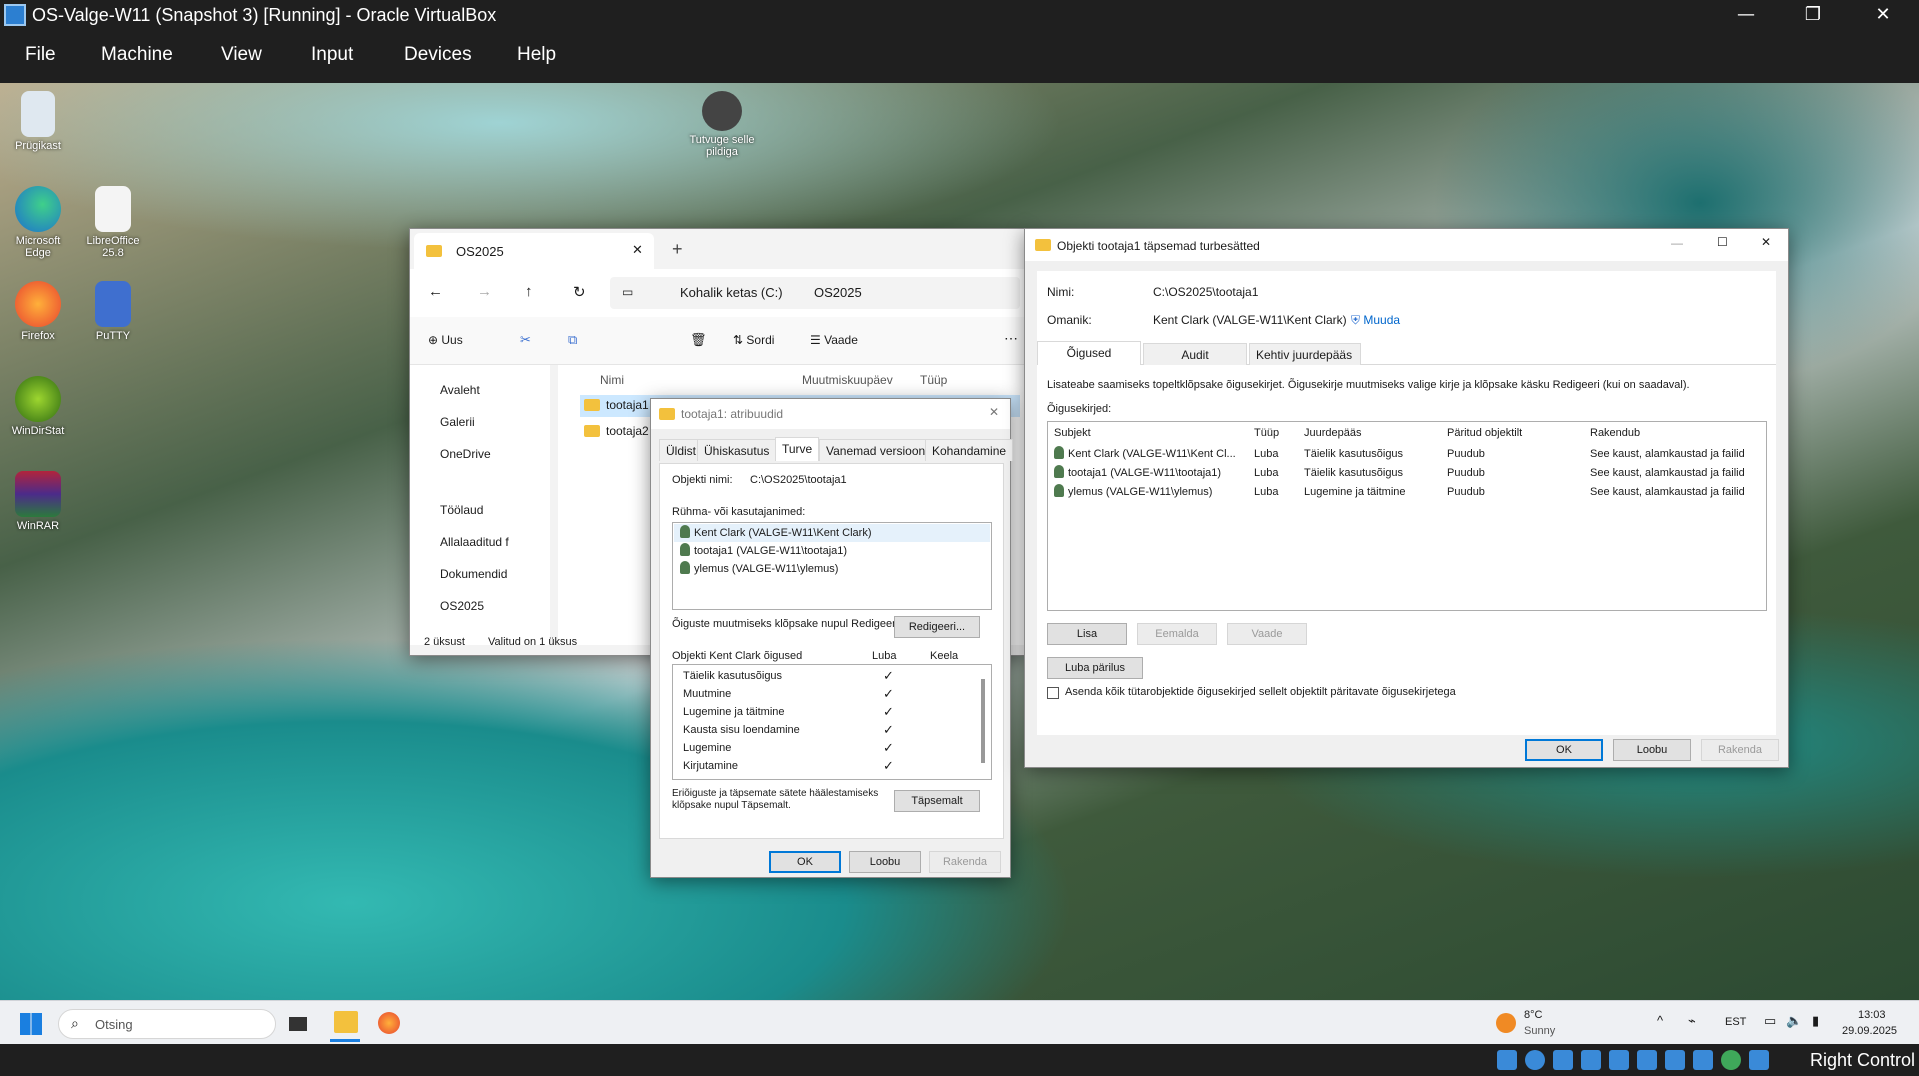 Image resolution: width=1919 pixels, height=1076 pixels. What do you see at coordinates (113, 222) in the screenshot?
I see `desktop-icon-libreoffice: LibreOffice 25.8` at bounding box center [113, 222].